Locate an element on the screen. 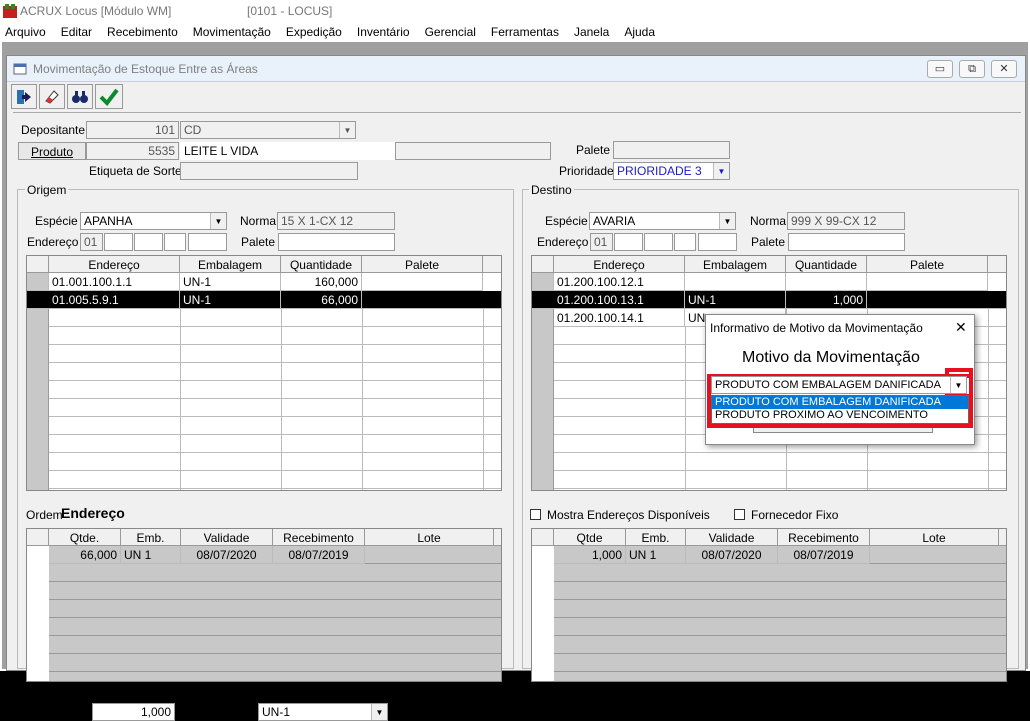 This screenshot has height=721, width=1030. clear-button is located at coordinates (52, 96).